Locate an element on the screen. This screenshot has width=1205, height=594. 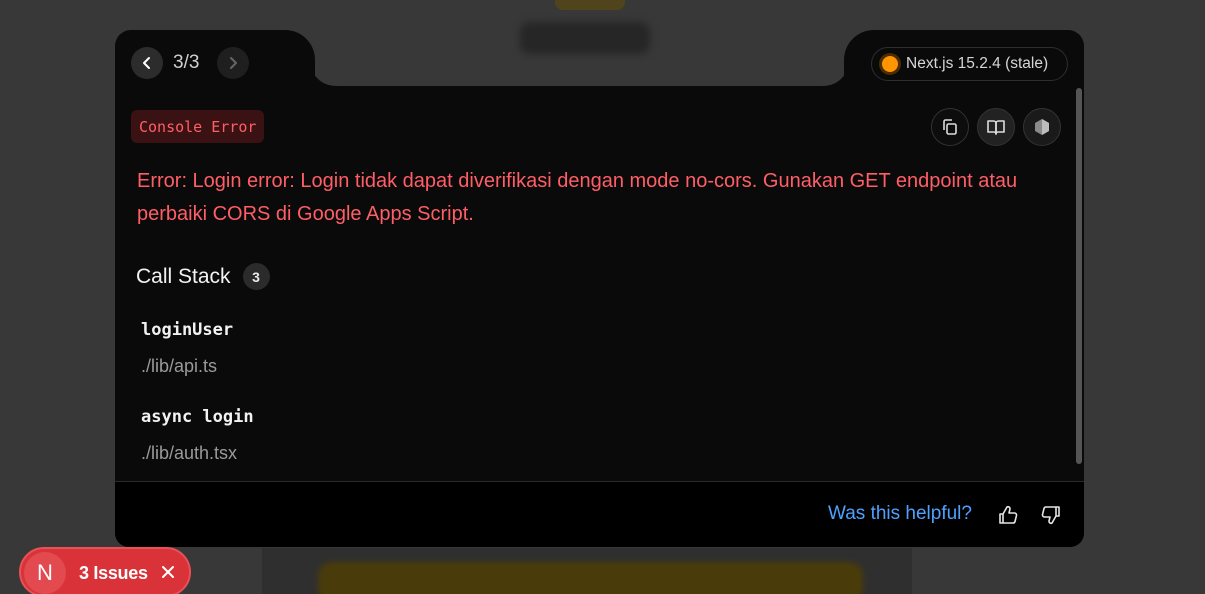
issues-count-label: 3 Issues is located at coordinates (113, 573).